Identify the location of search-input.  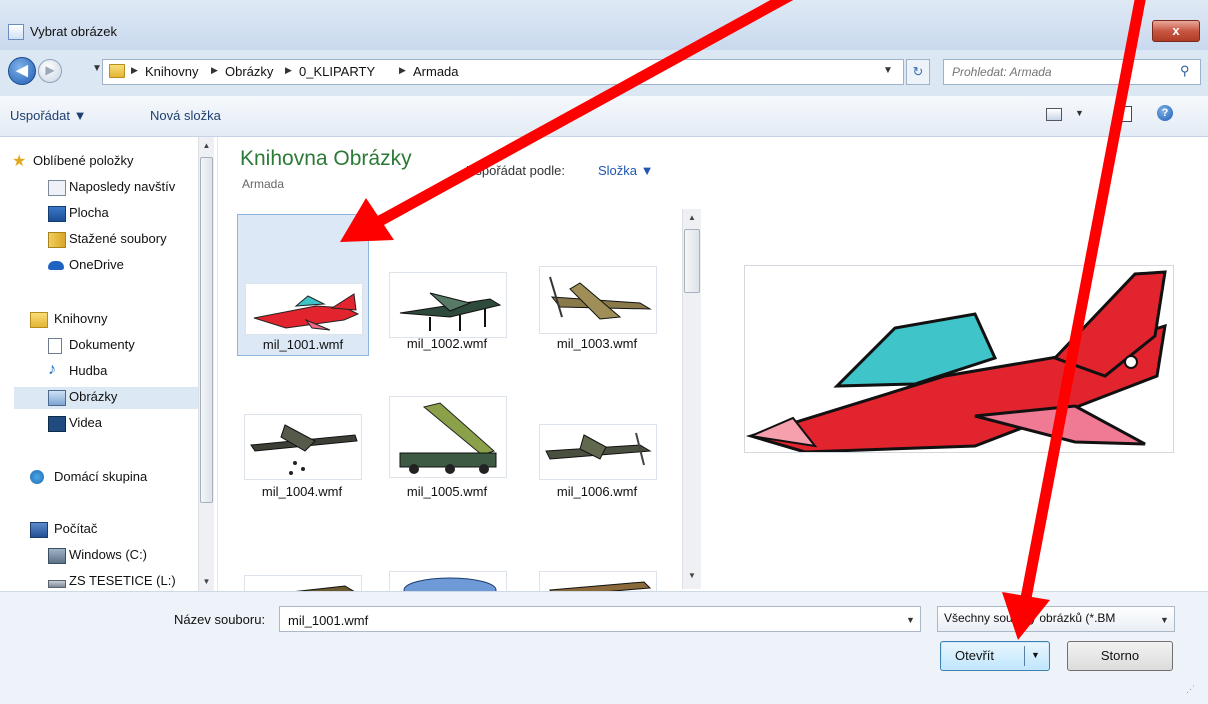
(1057, 72).